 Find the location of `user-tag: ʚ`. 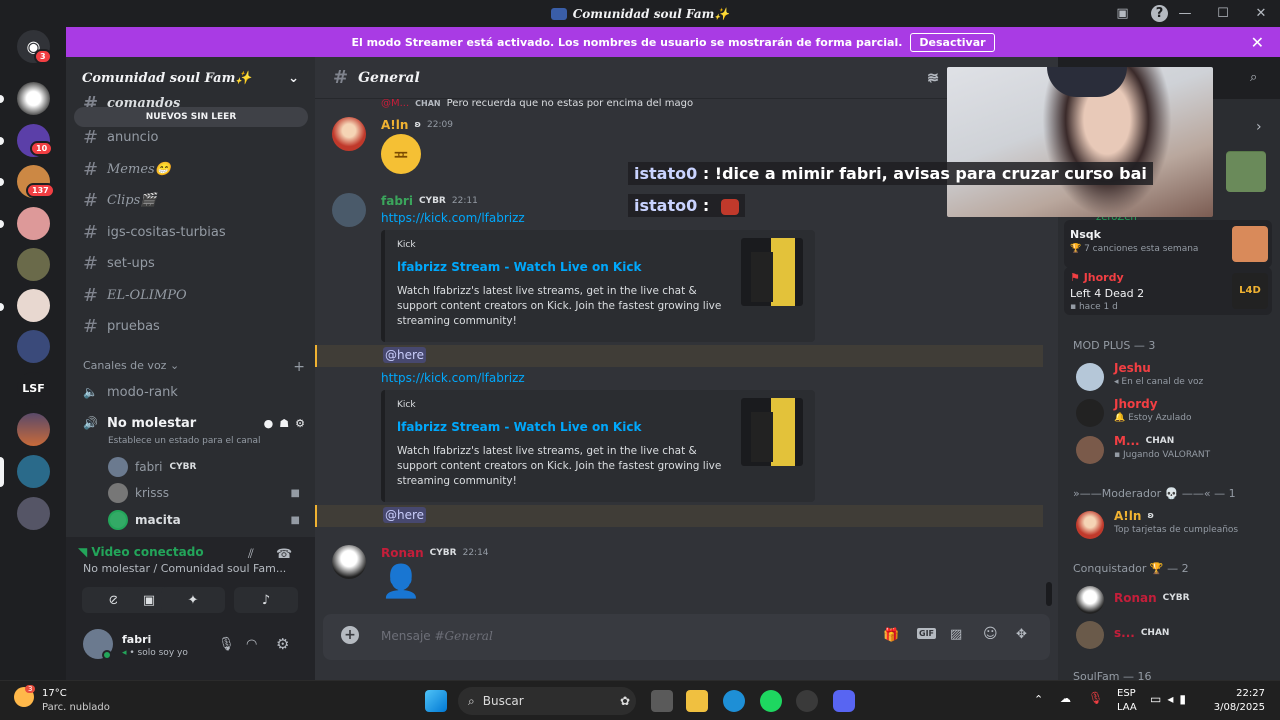

user-tag: ʚ is located at coordinates (418, 125).